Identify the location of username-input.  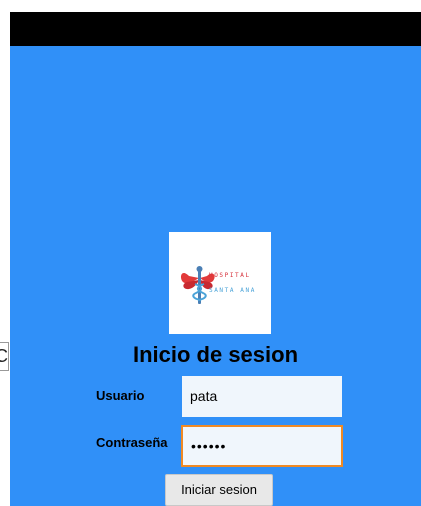
(262, 396).